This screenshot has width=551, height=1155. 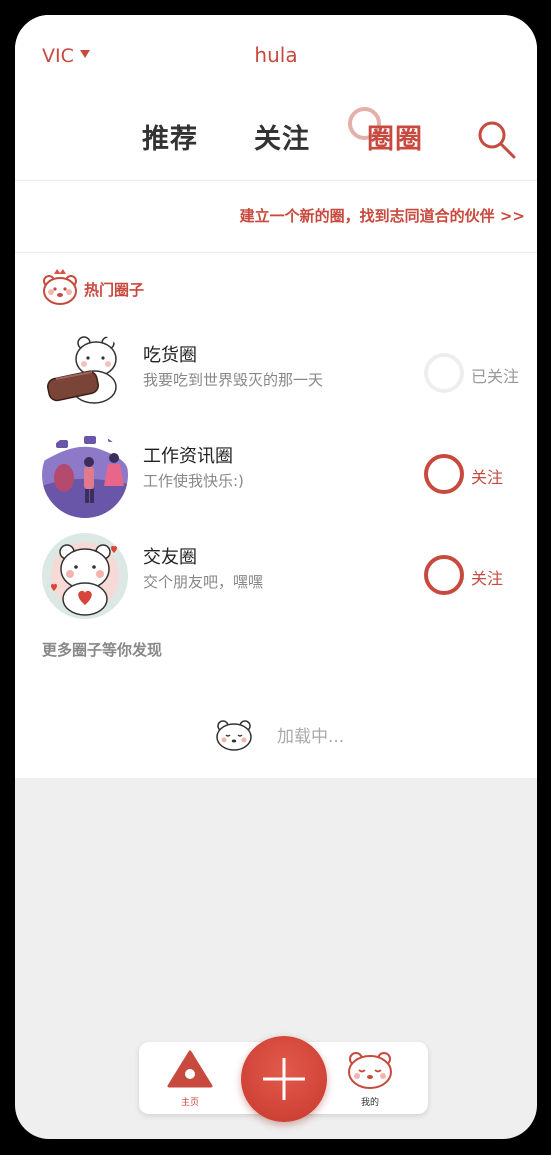 What do you see at coordinates (233, 380) in the screenshot?
I see `circle-description: 我要吃到世界毁灭的那一天` at bounding box center [233, 380].